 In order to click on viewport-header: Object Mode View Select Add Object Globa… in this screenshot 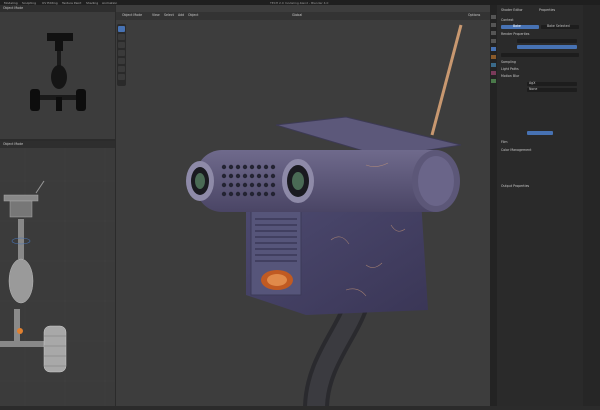, I will do `click(303, 16)`.